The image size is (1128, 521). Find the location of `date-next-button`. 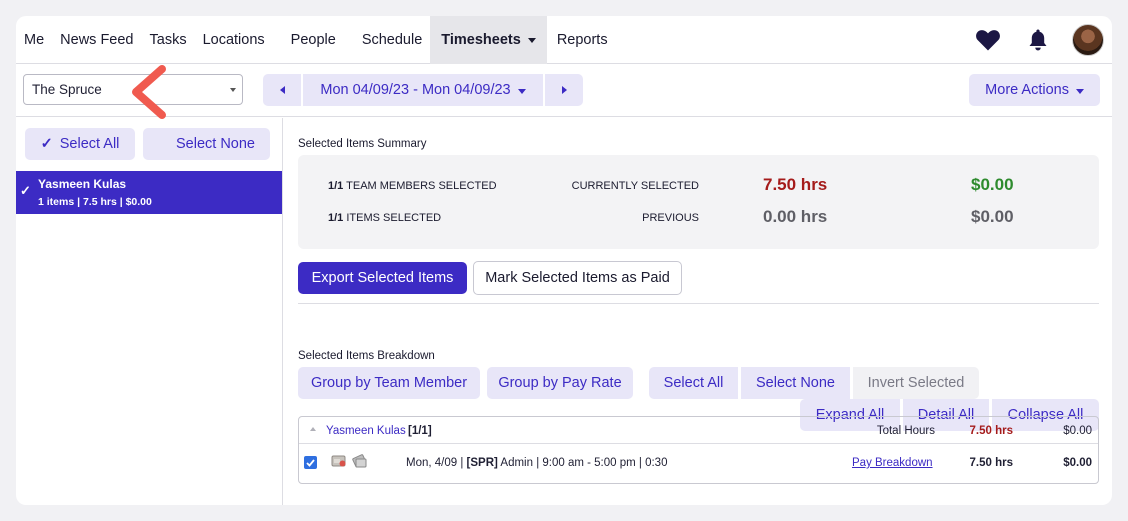

date-next-button is located at coordinates (564, 90).